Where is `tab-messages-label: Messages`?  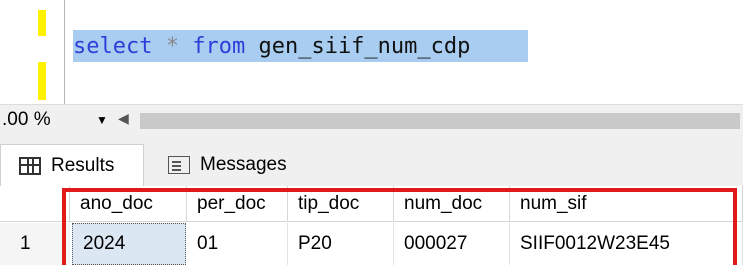
tab-messages-label: Messages is located at coordinates (243, 164).